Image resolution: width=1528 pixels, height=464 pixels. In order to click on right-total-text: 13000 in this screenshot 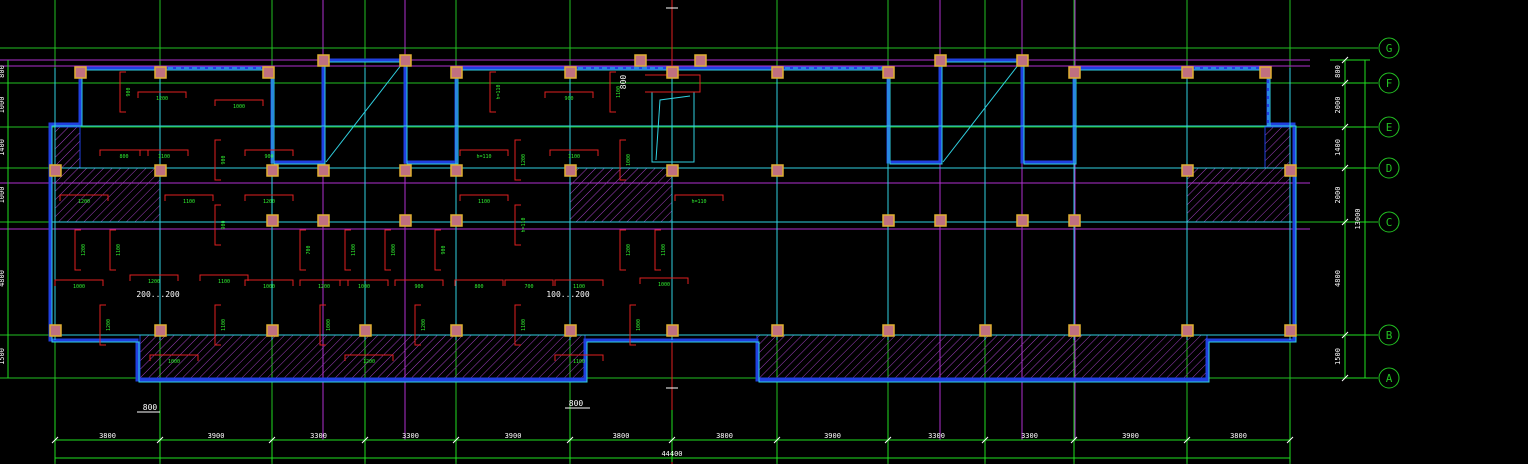, I will do `click(1358, 218)`.